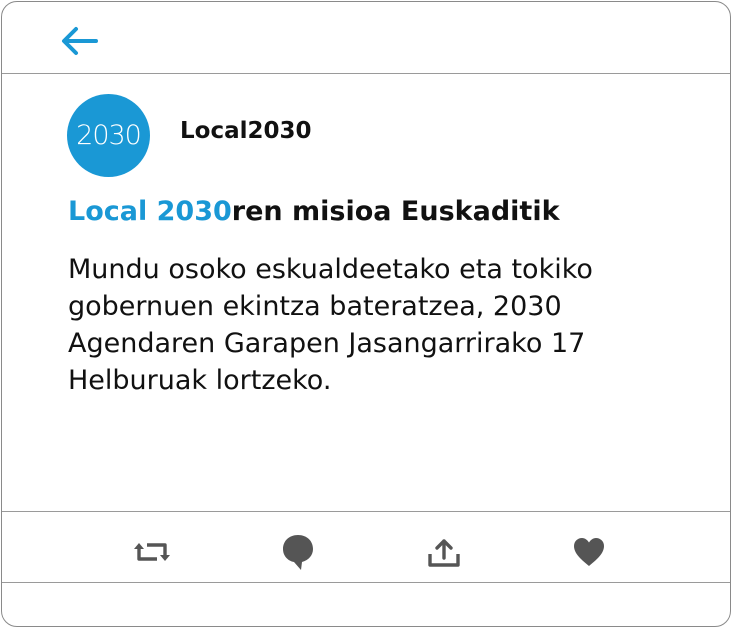  What do you see at coordinates (246, 131) in the screenshot?
I see `account-name: Local2030` at bounding box center [246, 131].